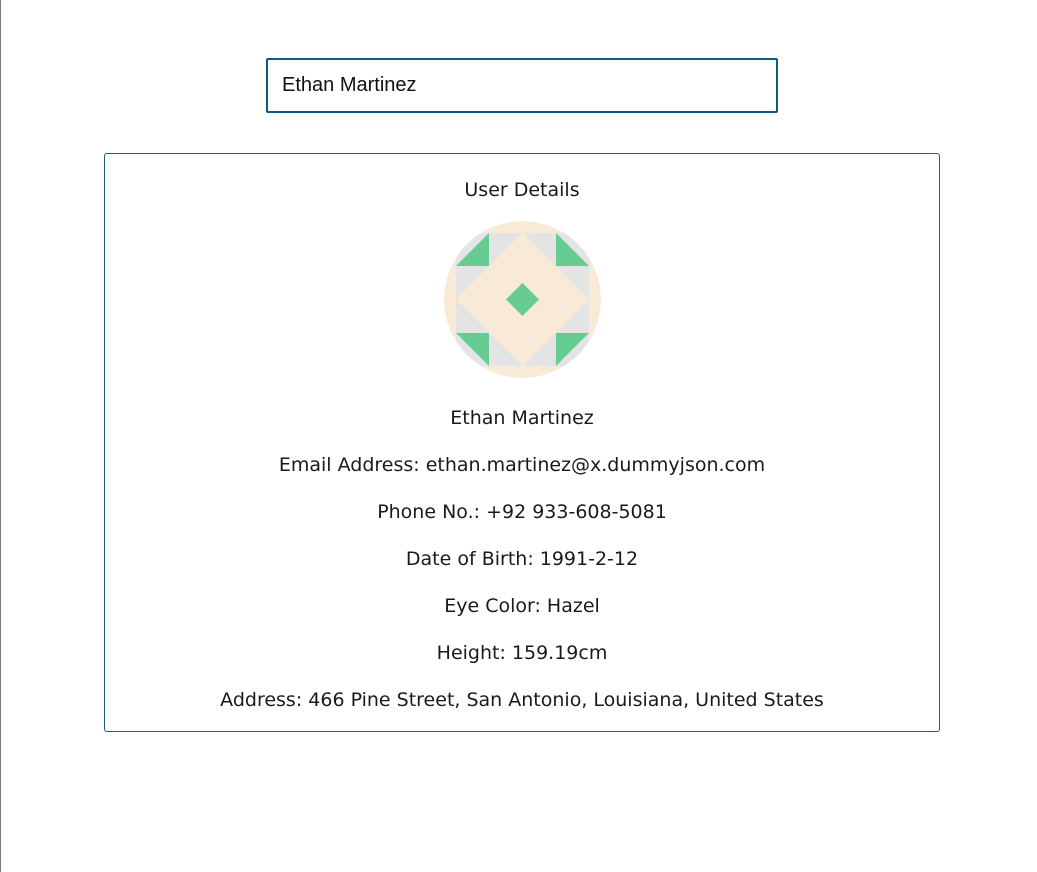  I want to click on user-phone: Phone No.: +92 933-608-5081, so click(522, 512).